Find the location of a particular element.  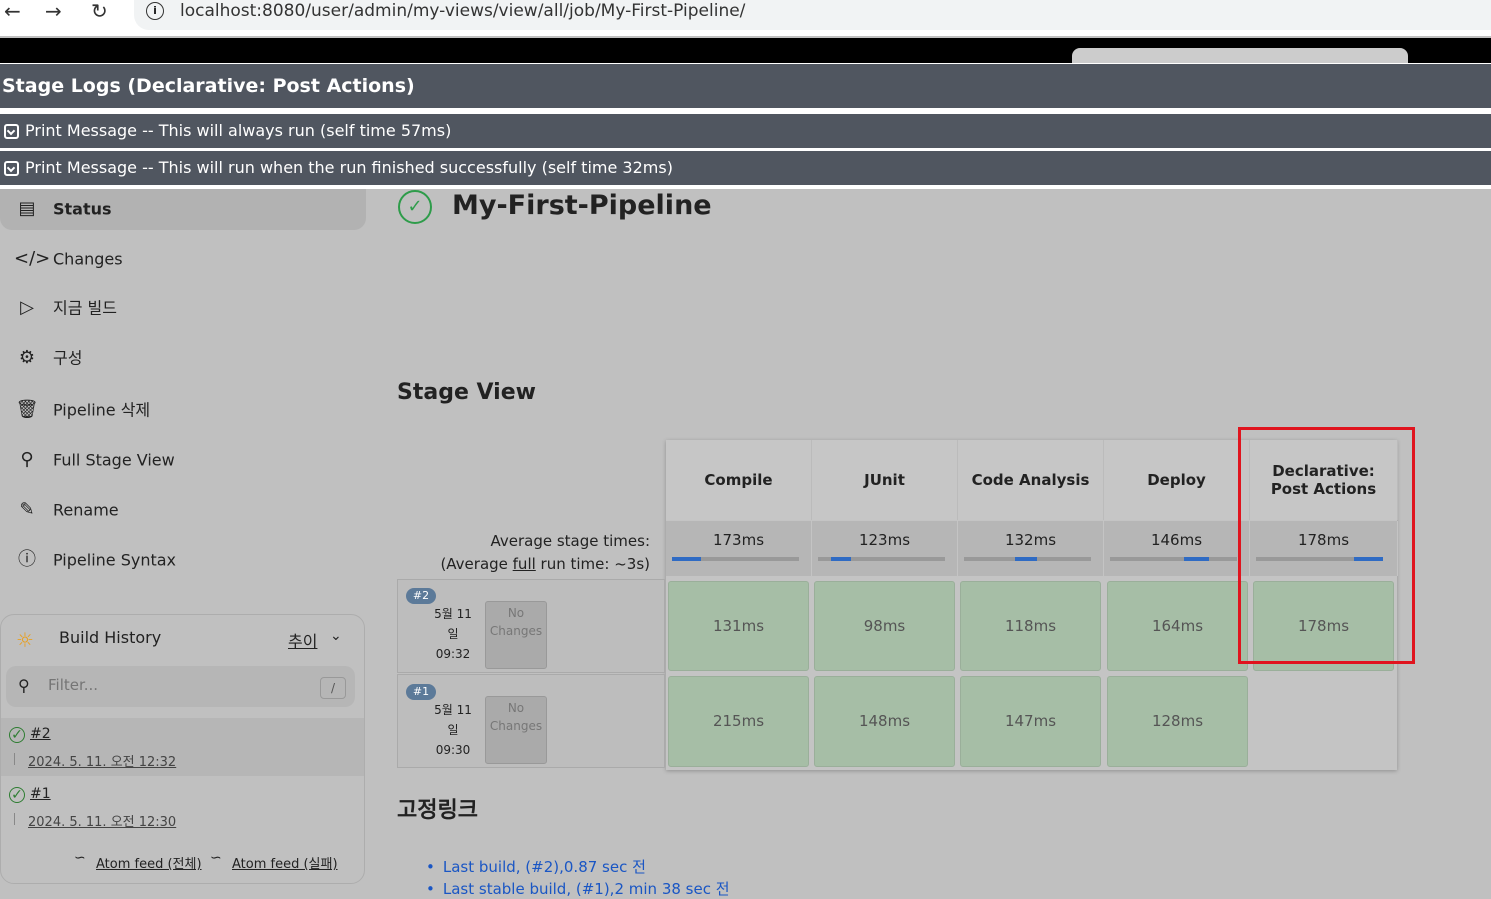

run-badge: #2 is located at coordinates (421, 596).